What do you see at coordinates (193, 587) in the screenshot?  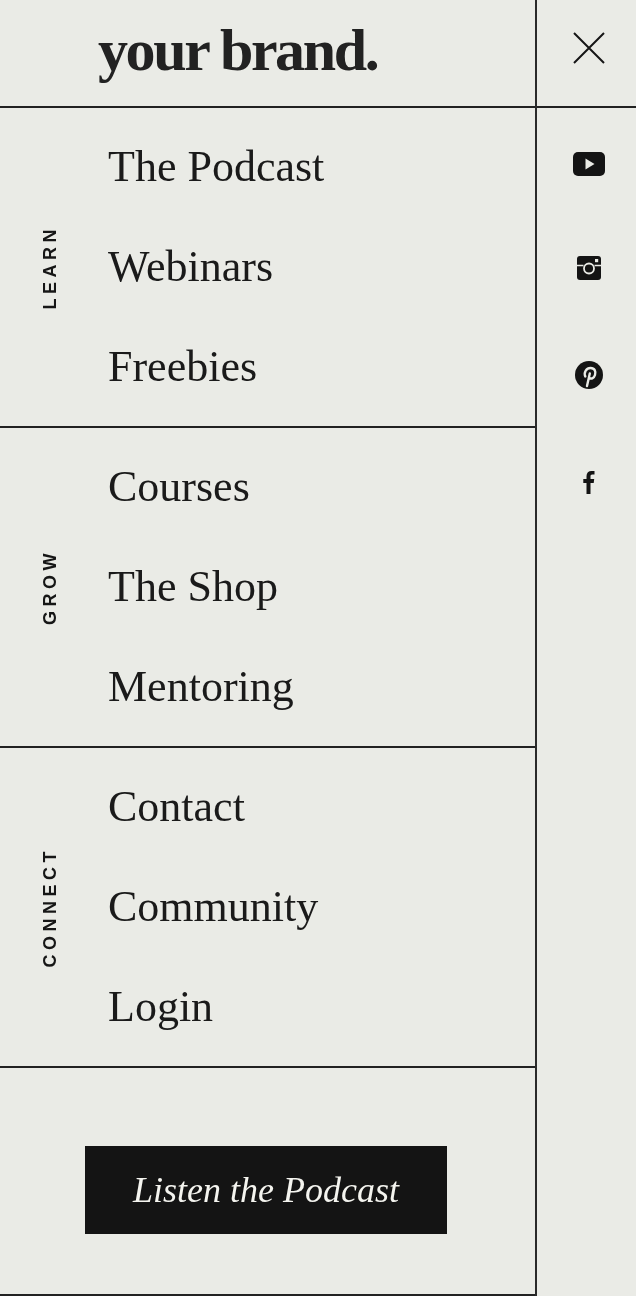 I see `menu-link: The Shop` at bounding box center [193, 587].